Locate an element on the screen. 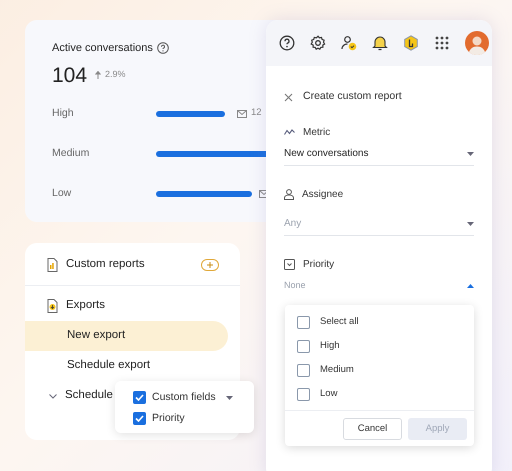  dropdown-box-icon is located at coordinates (289, 264).